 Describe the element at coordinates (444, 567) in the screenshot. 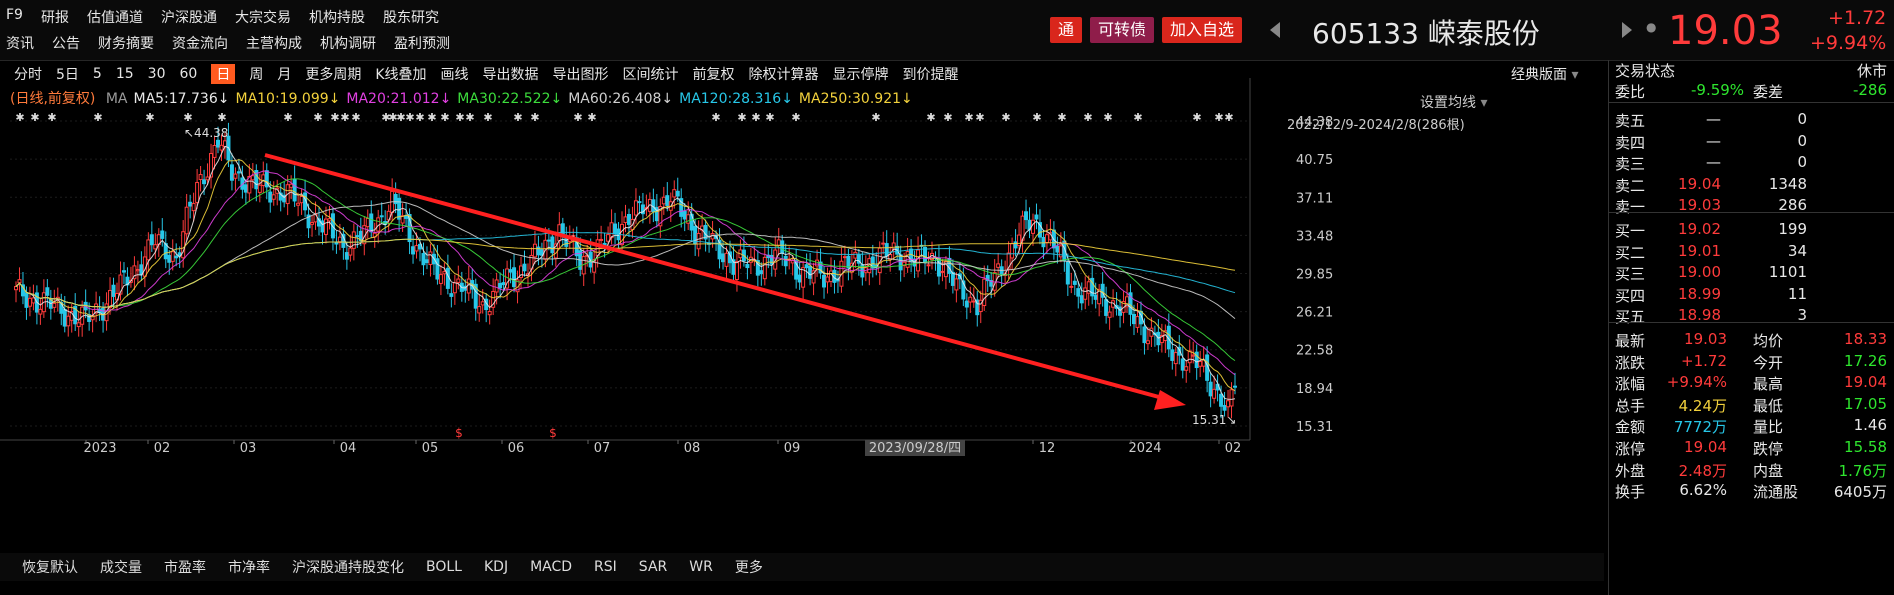

I see `indicator-tab: BOLL` at that location.